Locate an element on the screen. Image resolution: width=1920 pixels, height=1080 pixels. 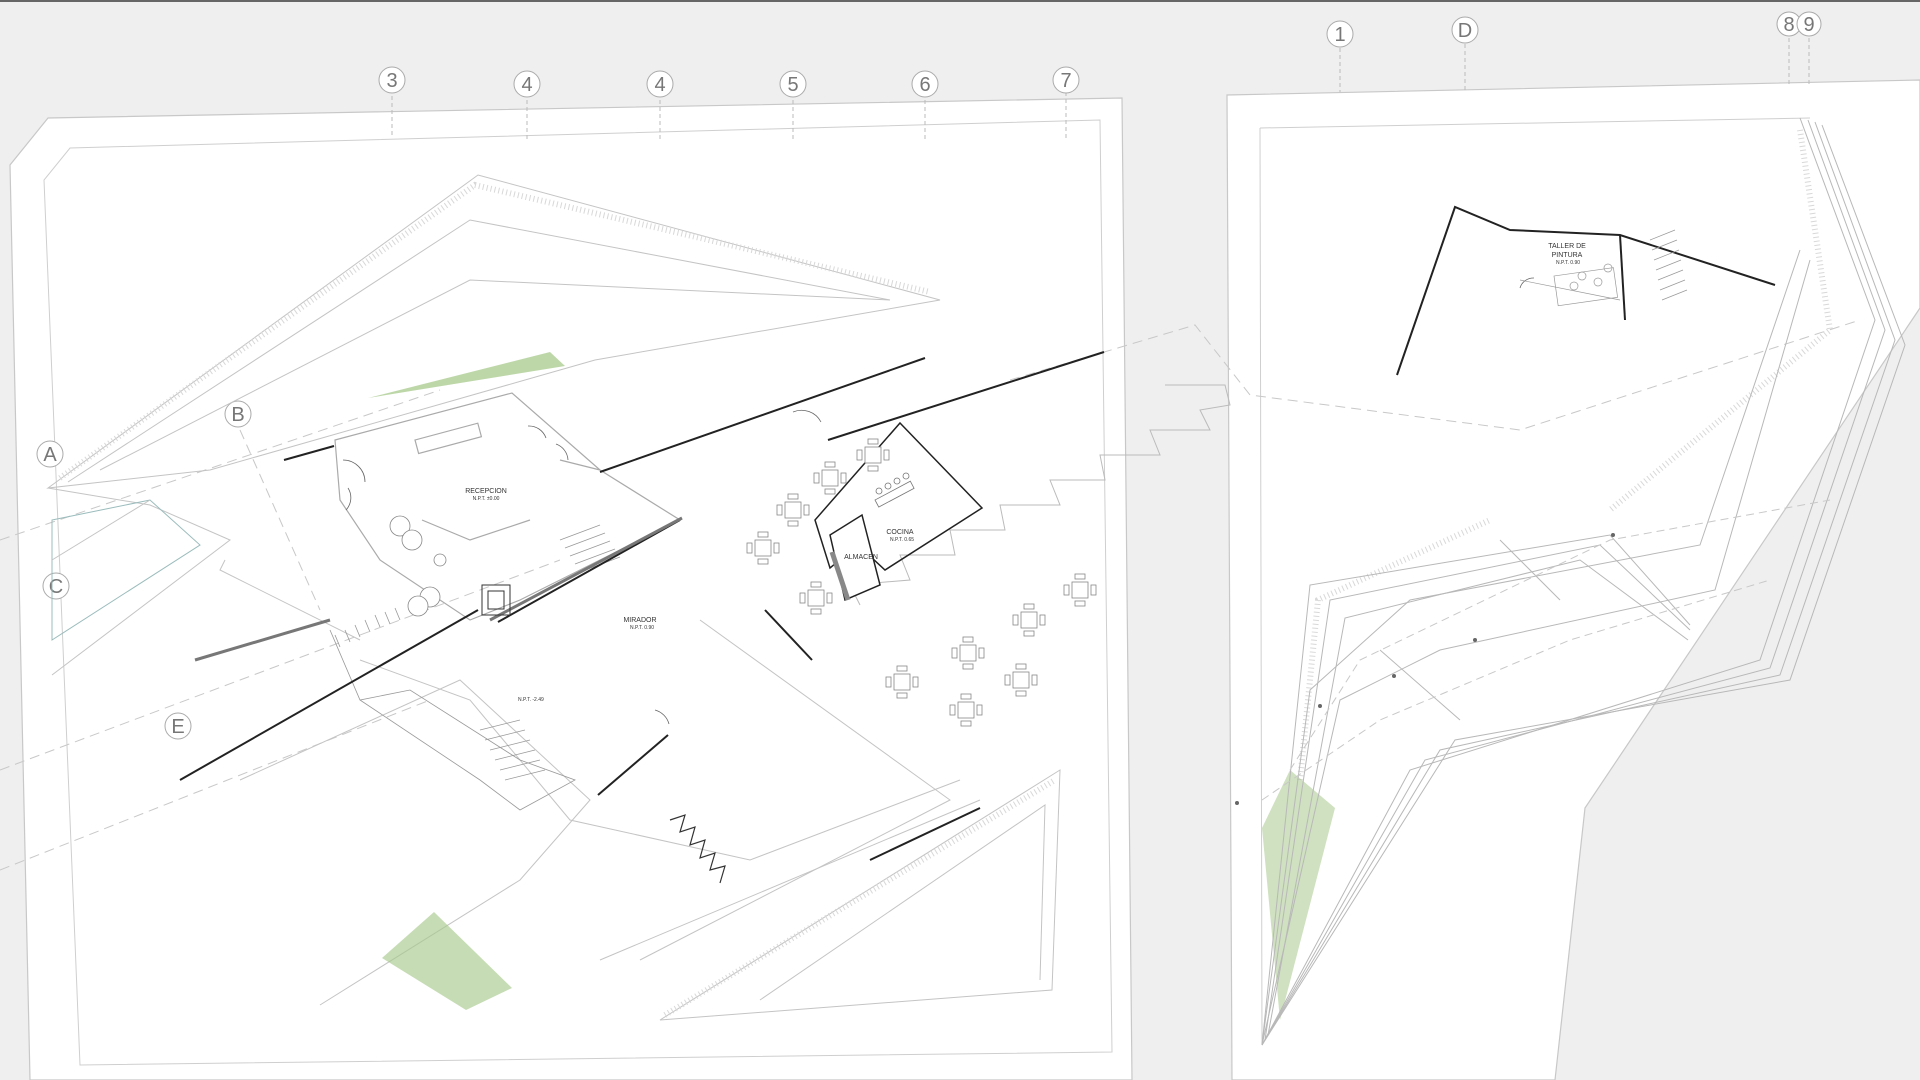
grid-bubble-6: 6 is located at coordinates (925, 84).